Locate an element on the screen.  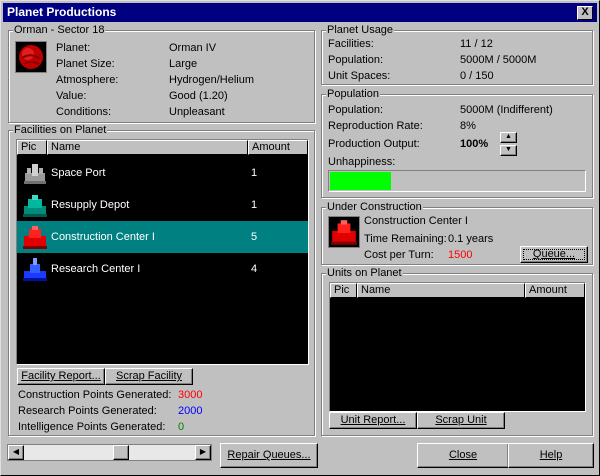
title-bar: Planet Productions X is located at coordinates (300, 12).